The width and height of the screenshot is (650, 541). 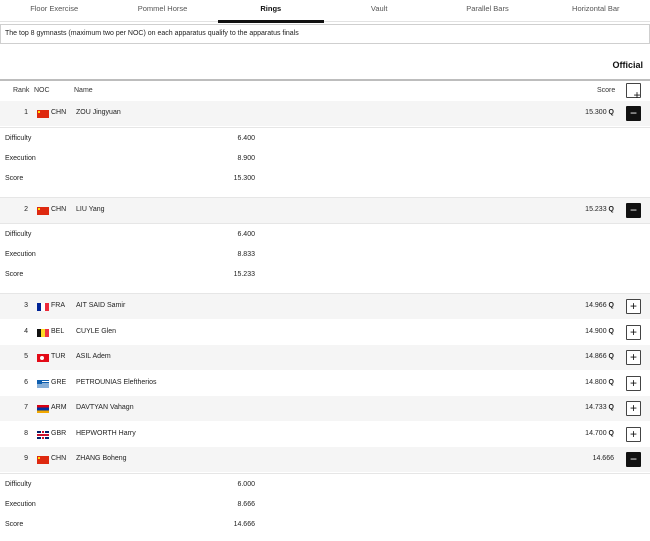 I want to click on noc-column-header: NOC, so click(x=42, y=90).